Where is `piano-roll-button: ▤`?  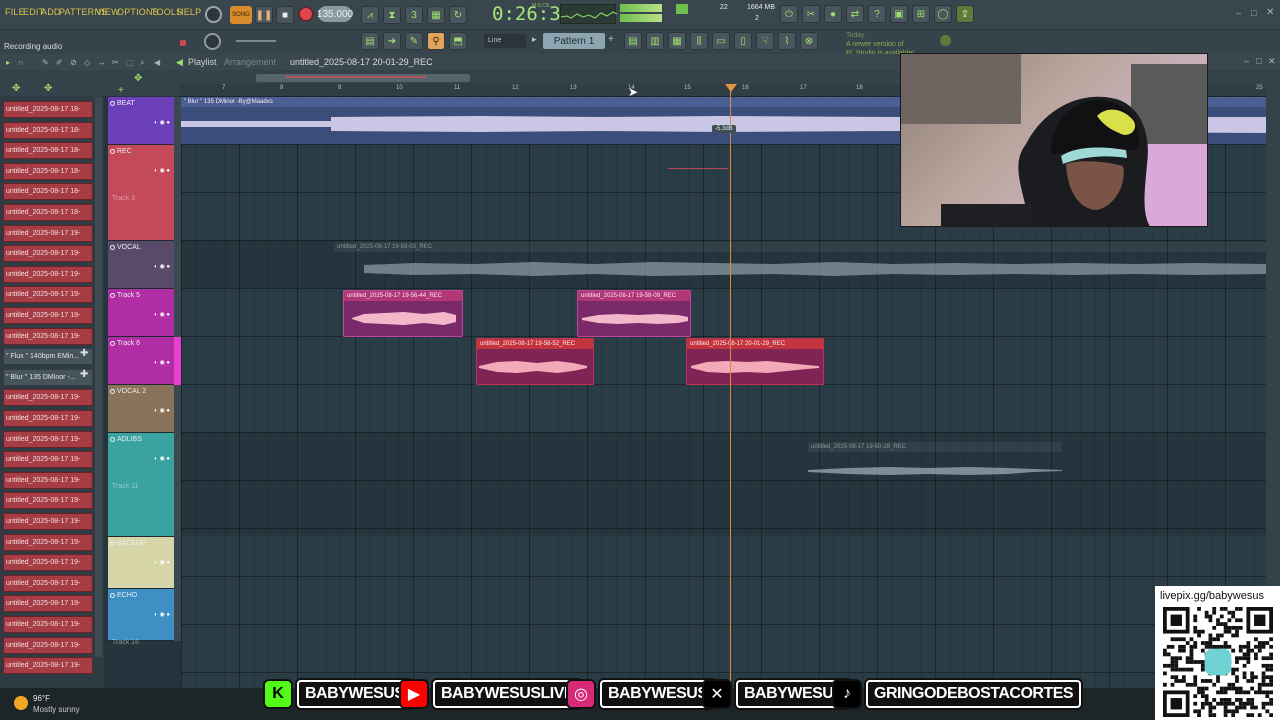 piano-roll-button: ▤ is located at coordinates (370, 41).